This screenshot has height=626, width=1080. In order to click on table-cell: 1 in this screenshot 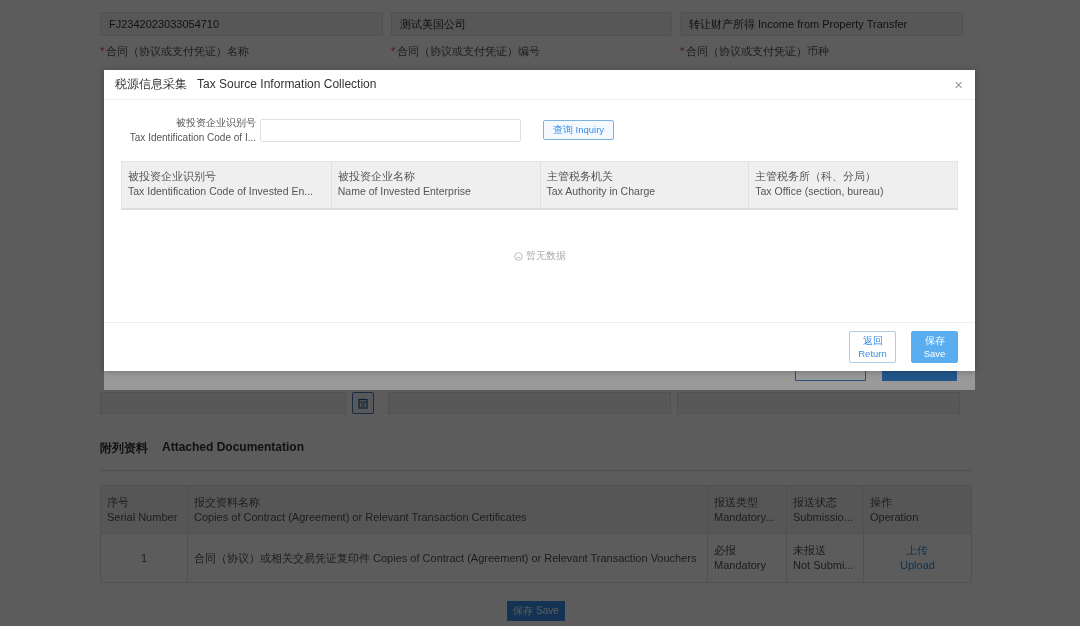, I will do `click(144, 558)`.